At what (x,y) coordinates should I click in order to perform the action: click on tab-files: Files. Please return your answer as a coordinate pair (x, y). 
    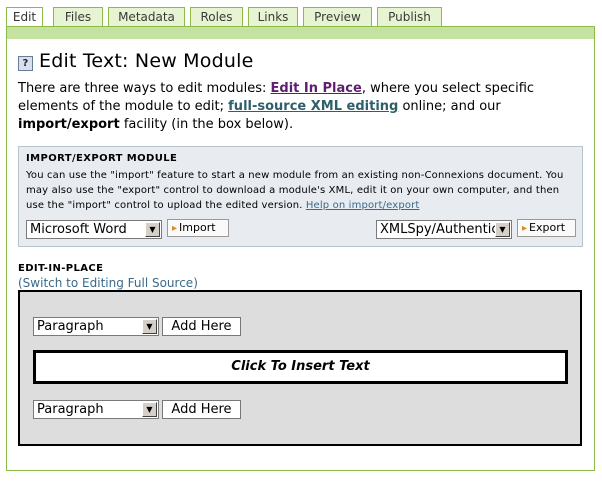
    Looking at the image, I should click on (78, 16).